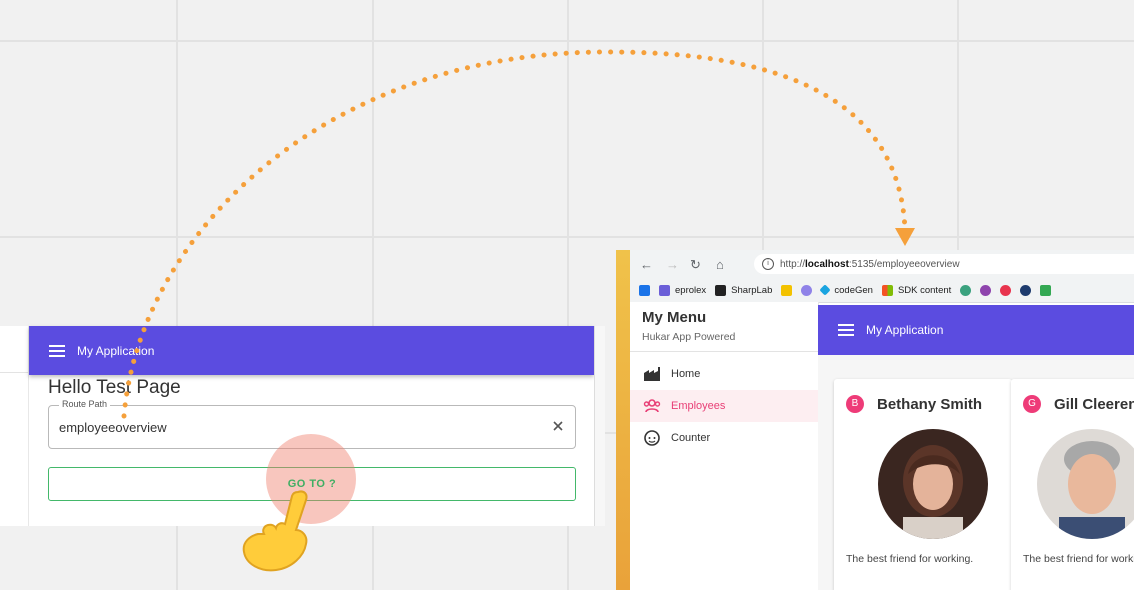 Image resolution: width=1134 pixels, height=590 pixels. What do you see at coordinates (853, 290) in the screenshot?
I see `bookmark-label: codeGen` at bounding box center [853, 290].